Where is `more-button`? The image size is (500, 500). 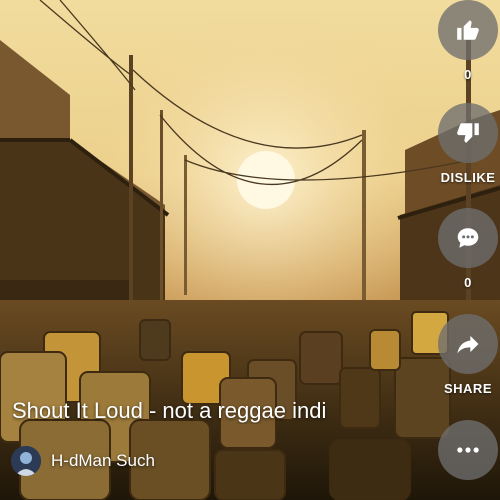 more-button is located at coordinates (468, 450).